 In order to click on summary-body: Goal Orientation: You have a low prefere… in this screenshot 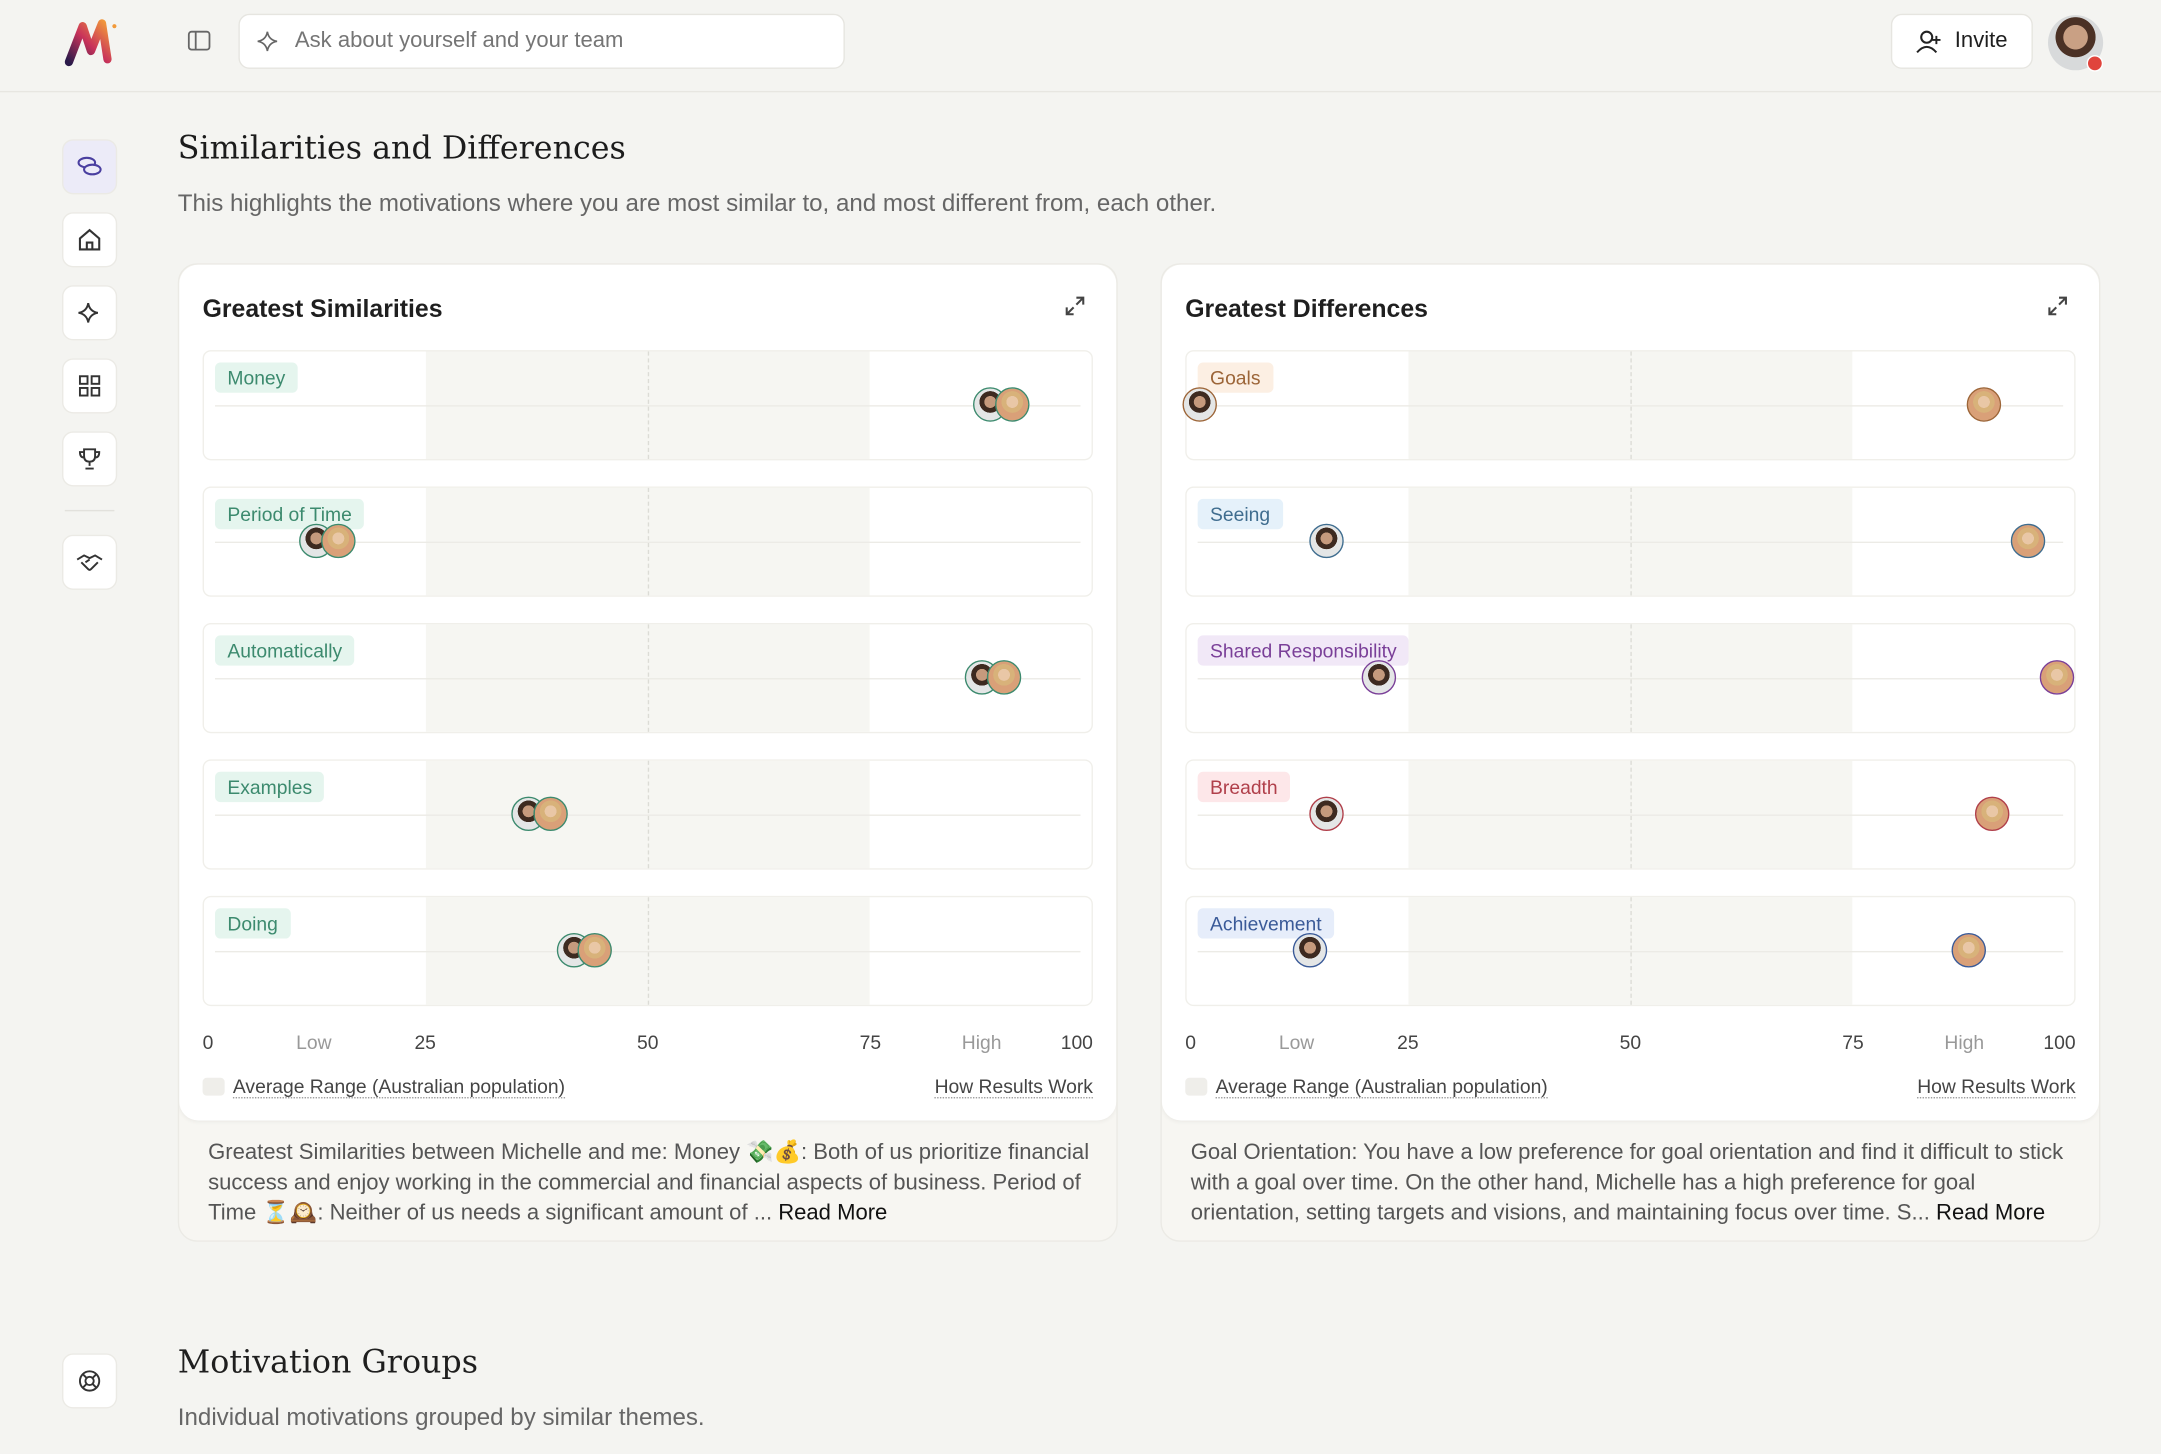, I will do `click(1627, 1183)`.